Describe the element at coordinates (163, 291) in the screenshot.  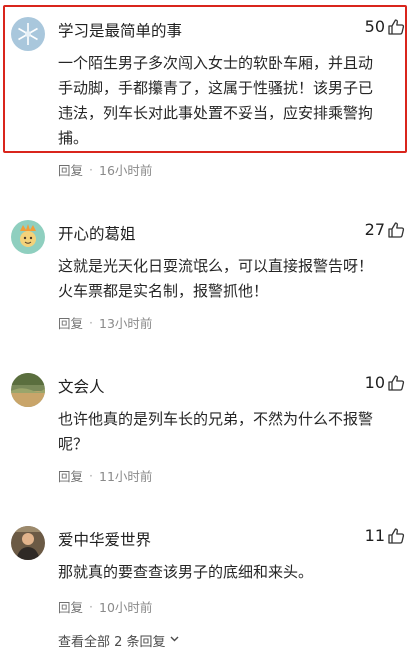
I see `comment-line: 火车票都是实名制，报警抓他！` at that location.